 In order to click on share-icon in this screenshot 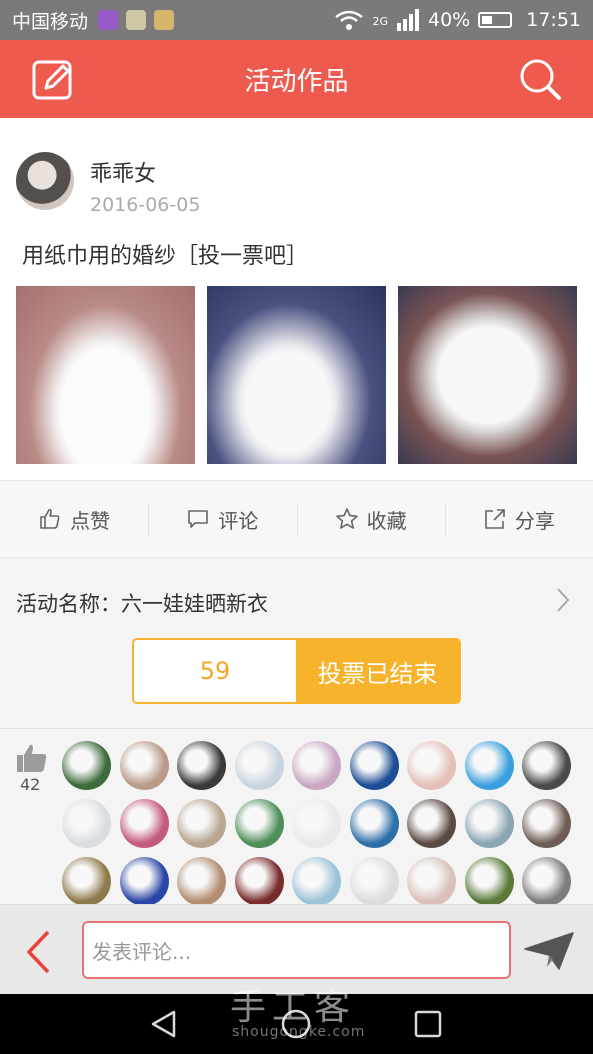, I will do `click(495, 519)`.